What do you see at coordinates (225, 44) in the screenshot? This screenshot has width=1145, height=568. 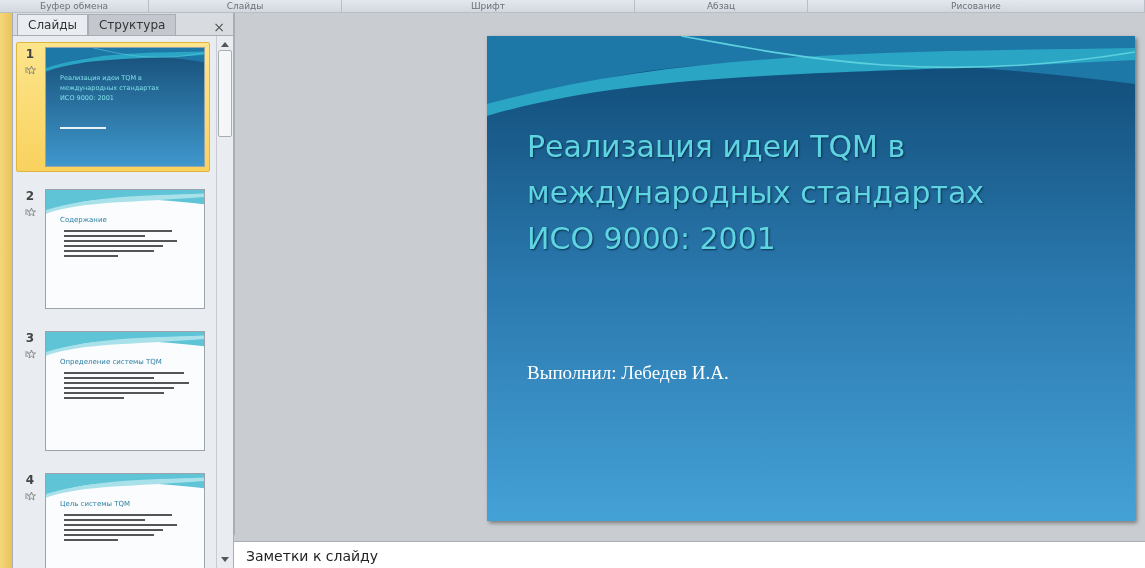 I see `scroll-up-icon` at bounding box center [225, 44].